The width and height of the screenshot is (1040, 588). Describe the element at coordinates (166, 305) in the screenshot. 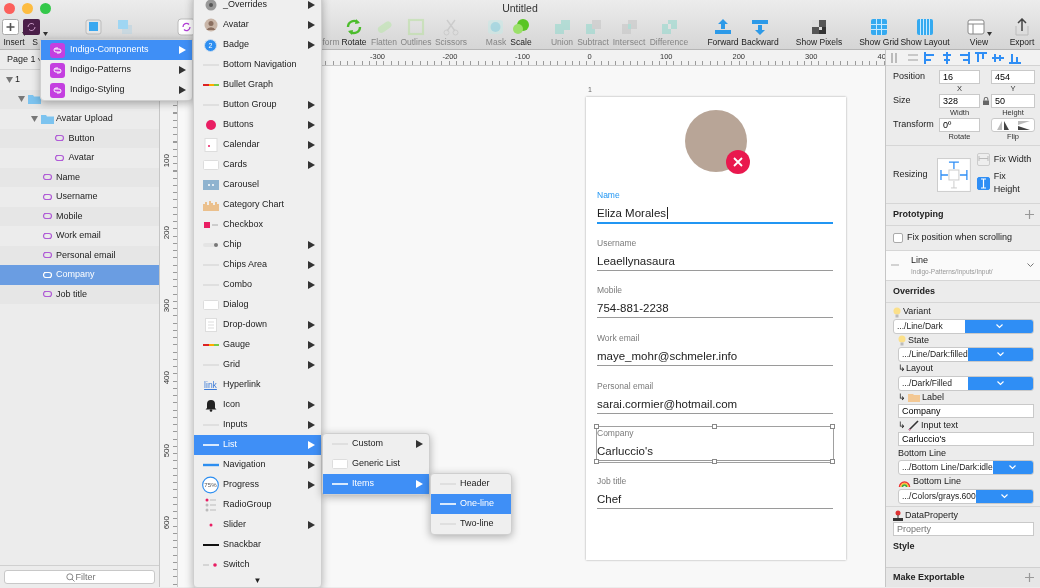

I see `ruler-label: 300` at that location.